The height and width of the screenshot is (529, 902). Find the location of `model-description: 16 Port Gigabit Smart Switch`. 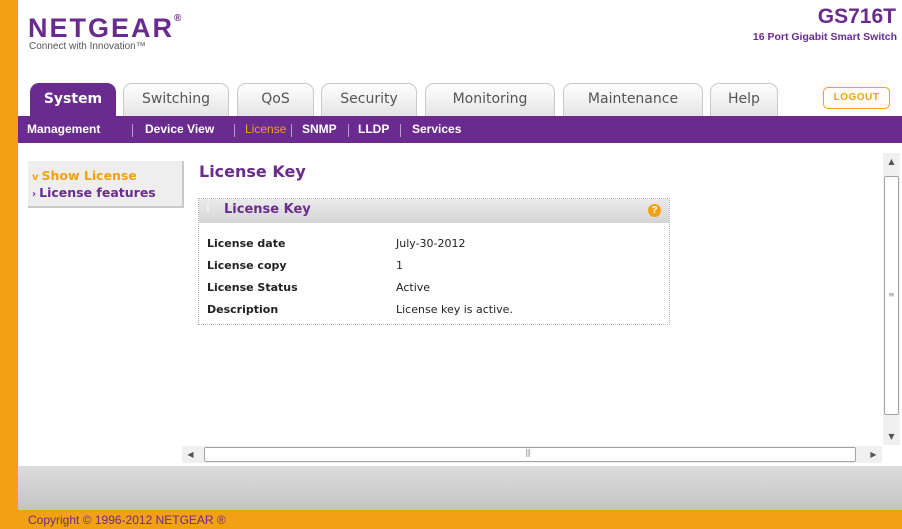

model-description: 16 Port Gigabit Smart Switch is located at coordinates (824, 37).